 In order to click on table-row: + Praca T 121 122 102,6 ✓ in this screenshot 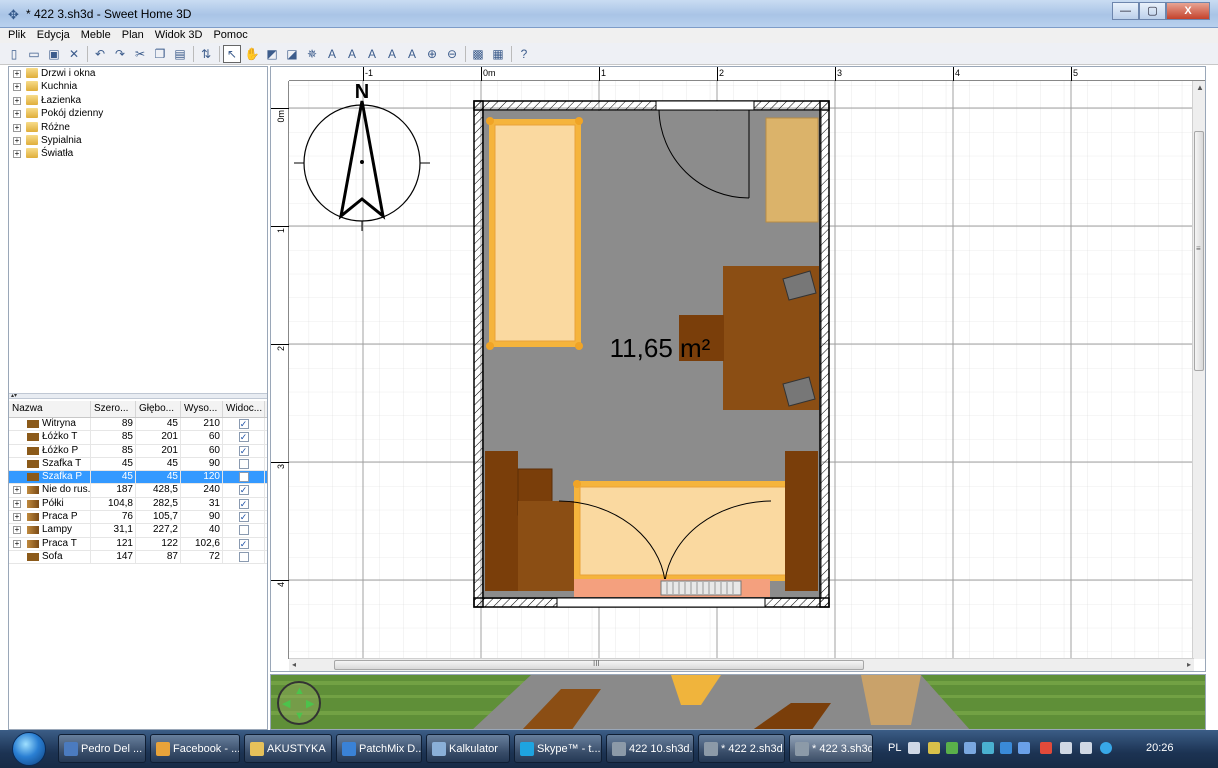, I will do `click(138, 544)`.